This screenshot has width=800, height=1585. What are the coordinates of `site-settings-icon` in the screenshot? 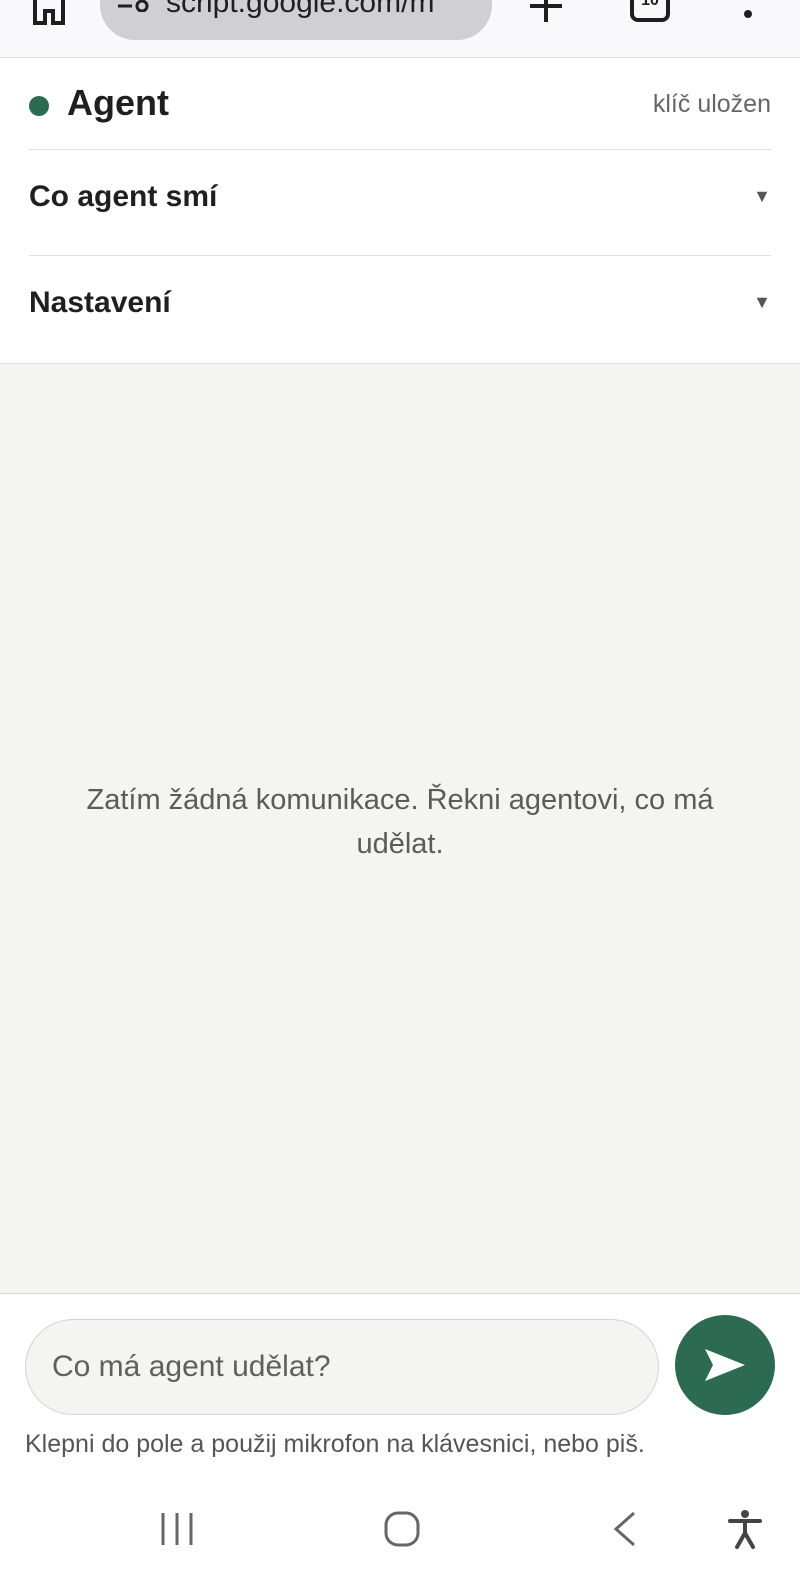 It's located at (134, 6).